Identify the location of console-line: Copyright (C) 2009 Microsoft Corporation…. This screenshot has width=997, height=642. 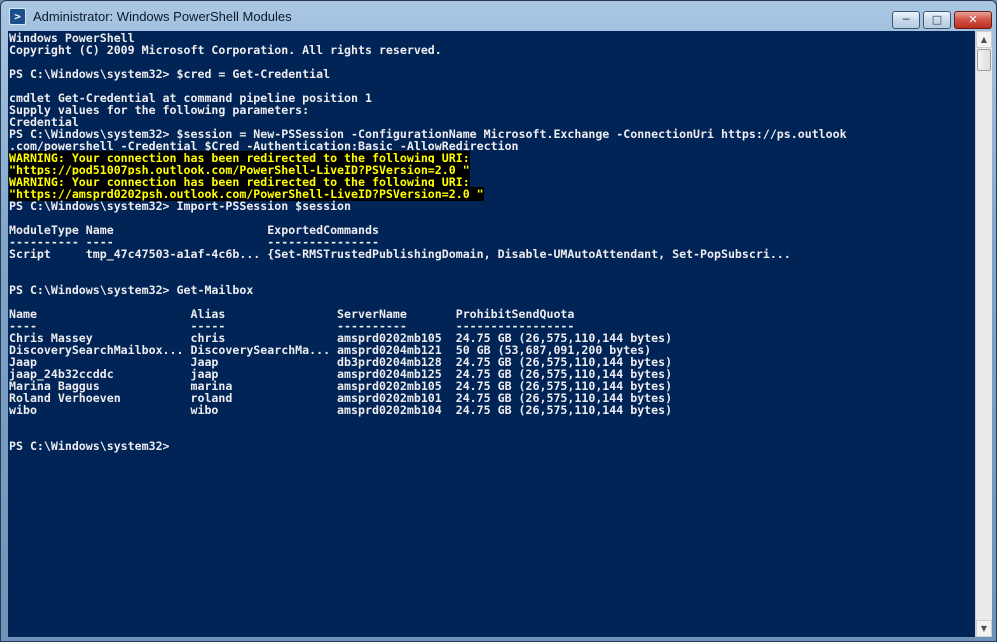
(492, 50).